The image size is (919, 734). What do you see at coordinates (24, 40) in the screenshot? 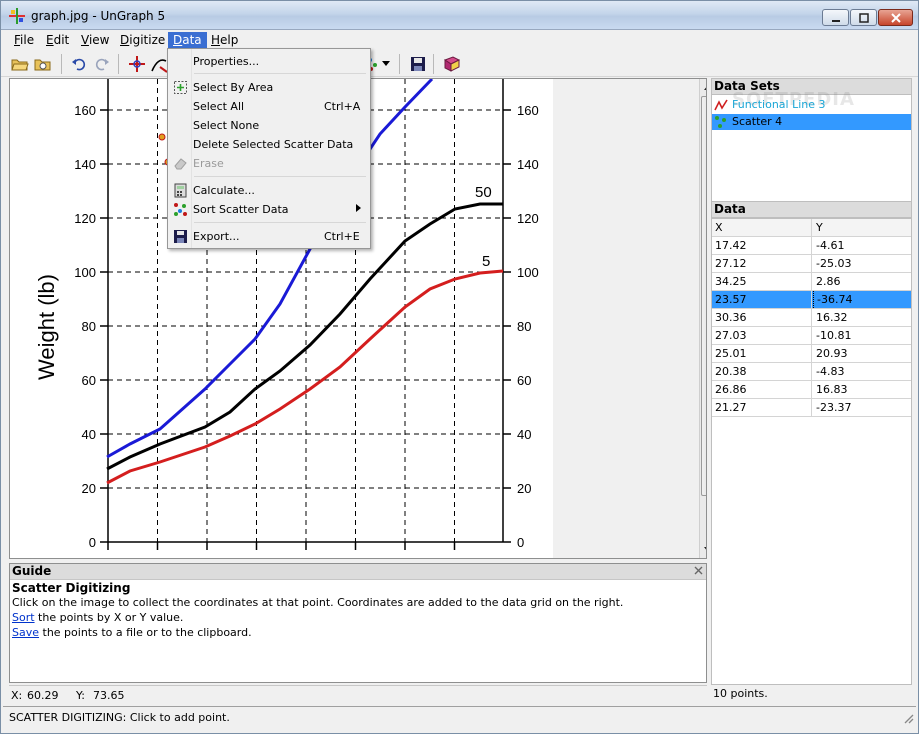
I see `menu-file: File` at bounding box center [24, 40].